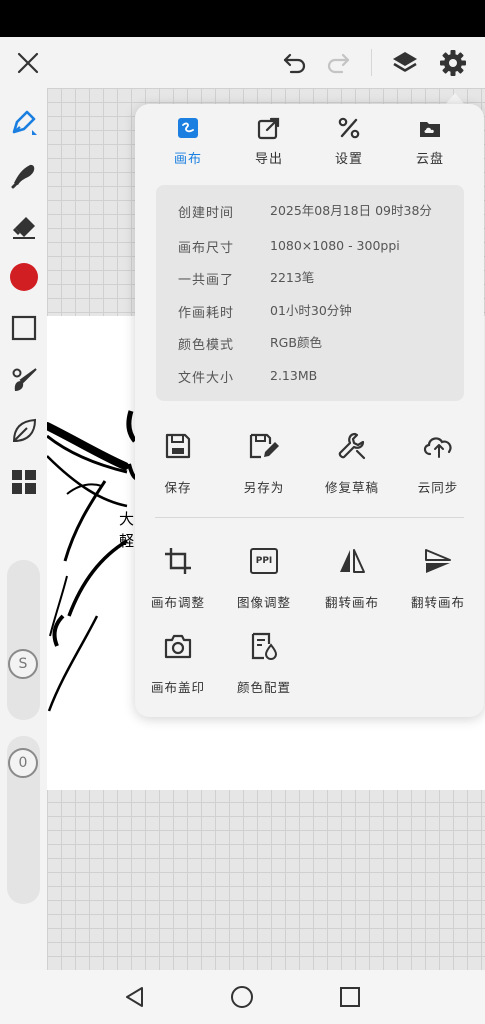 This screenshot has width=485, height=1024. Describe the element at coordinates (351, 210) in the screenshot. I see `info-value: 2025年08月18日 09时38分` at that location.